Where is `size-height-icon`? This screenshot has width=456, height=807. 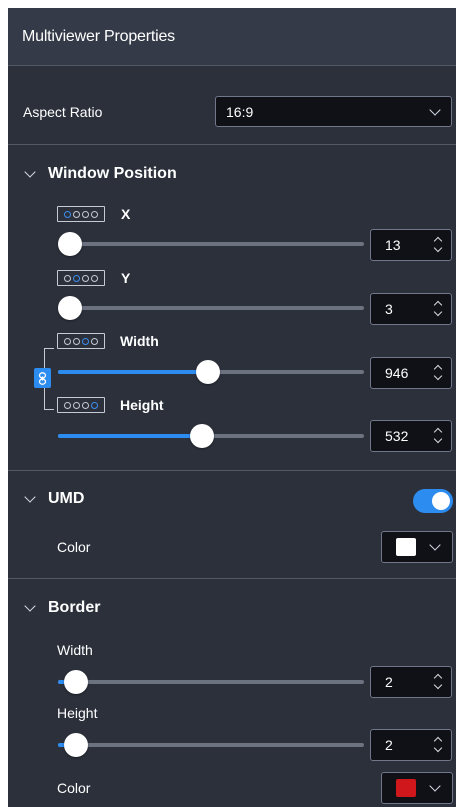
size-height-icon is located at coordinates (81, 405).